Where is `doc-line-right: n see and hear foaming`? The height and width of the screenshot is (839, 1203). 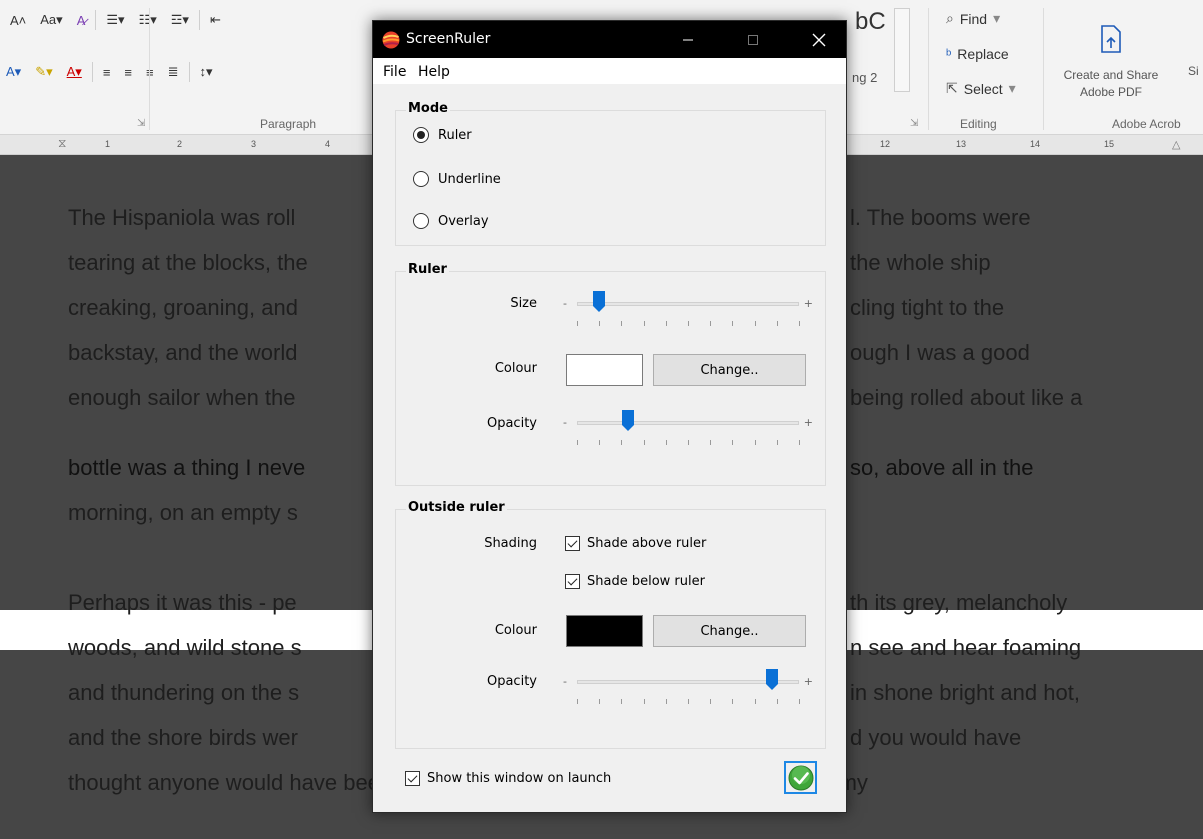
doc-line-right: n see and hear foaming is located at coordinates (966, 647).